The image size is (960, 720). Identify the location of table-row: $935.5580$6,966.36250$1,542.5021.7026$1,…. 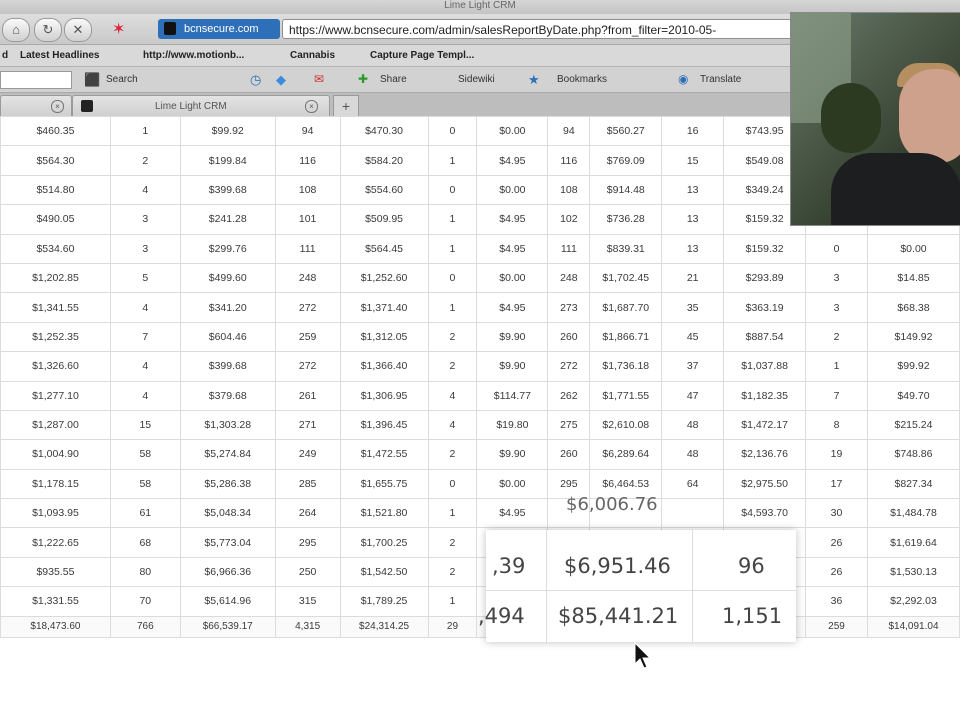
(480, 572).